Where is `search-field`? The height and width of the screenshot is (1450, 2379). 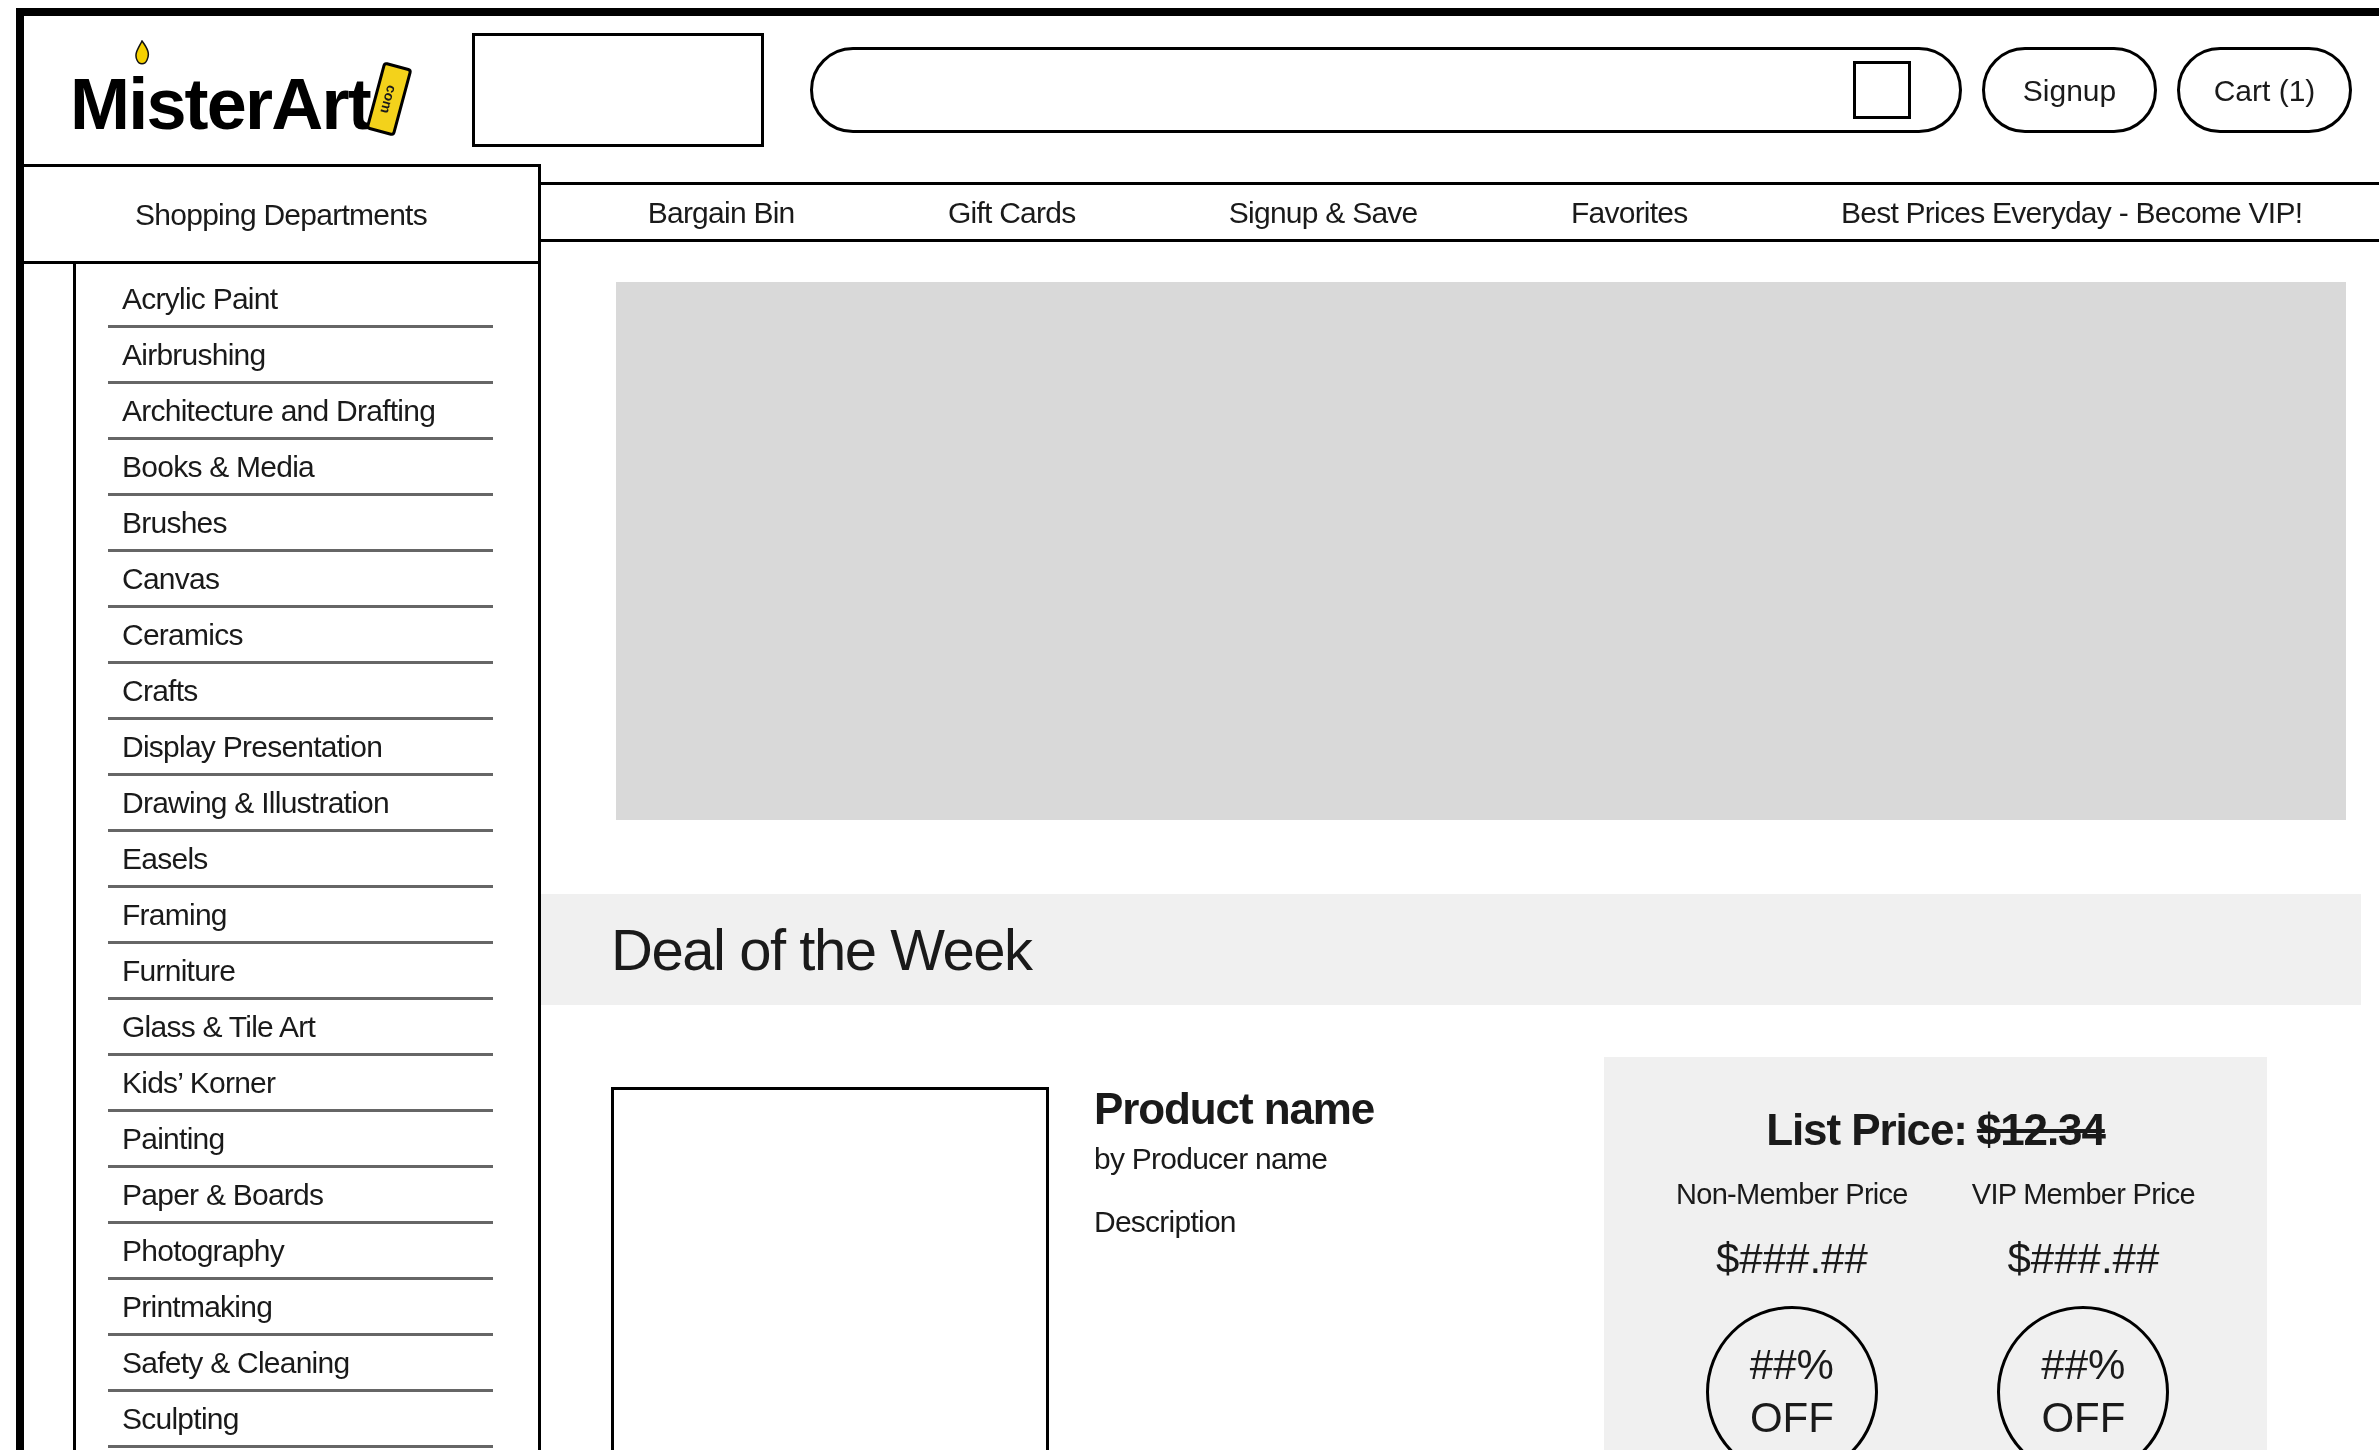 search-field is located at coordinates (1386, 90).